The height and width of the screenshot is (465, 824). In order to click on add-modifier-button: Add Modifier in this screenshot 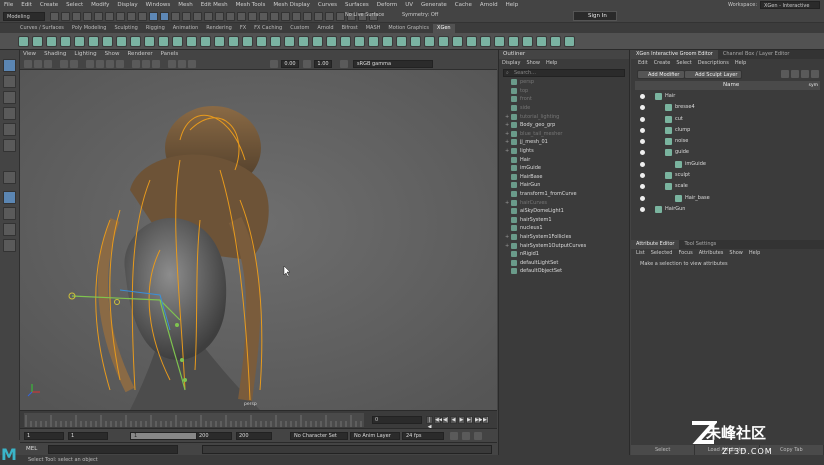, I will do `click(661, 74)`.